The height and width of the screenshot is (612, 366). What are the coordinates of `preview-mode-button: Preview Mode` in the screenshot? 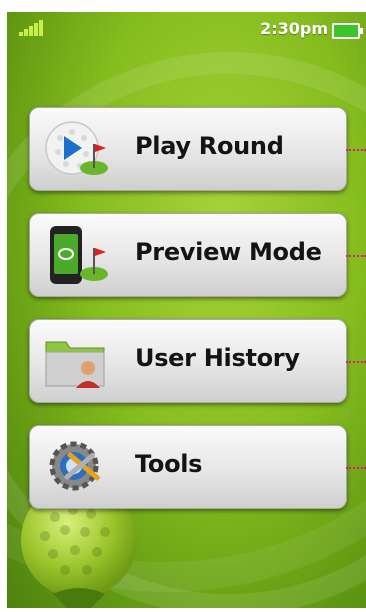 It's located at (188, 255).